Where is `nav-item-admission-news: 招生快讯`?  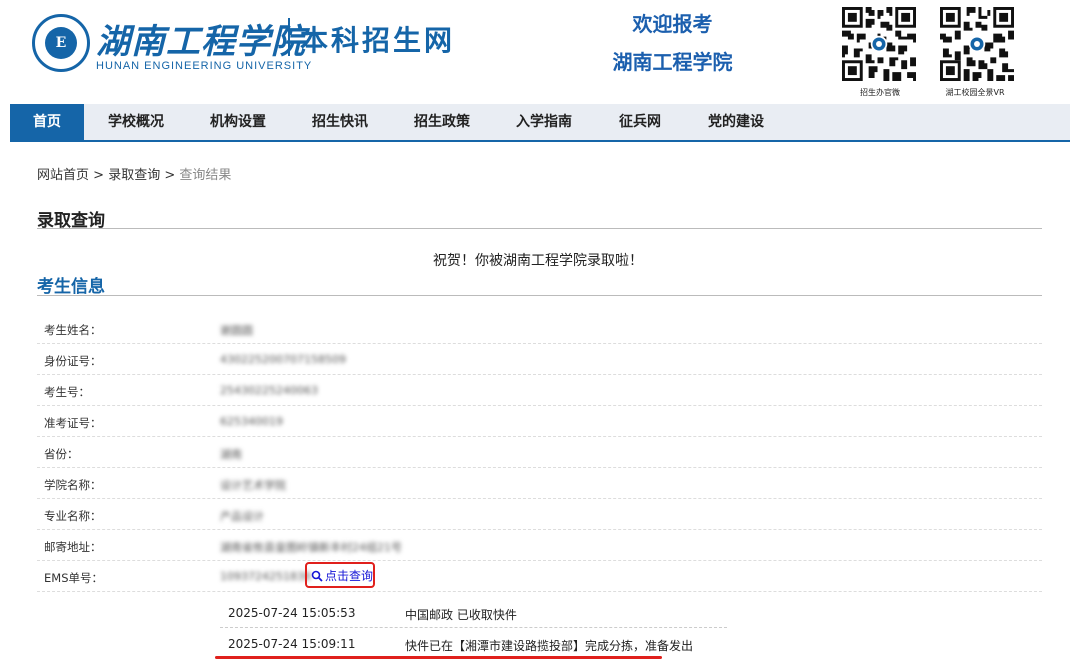
nav-item-admission-news: 招生快讯 is located at coordinates (340, 122).